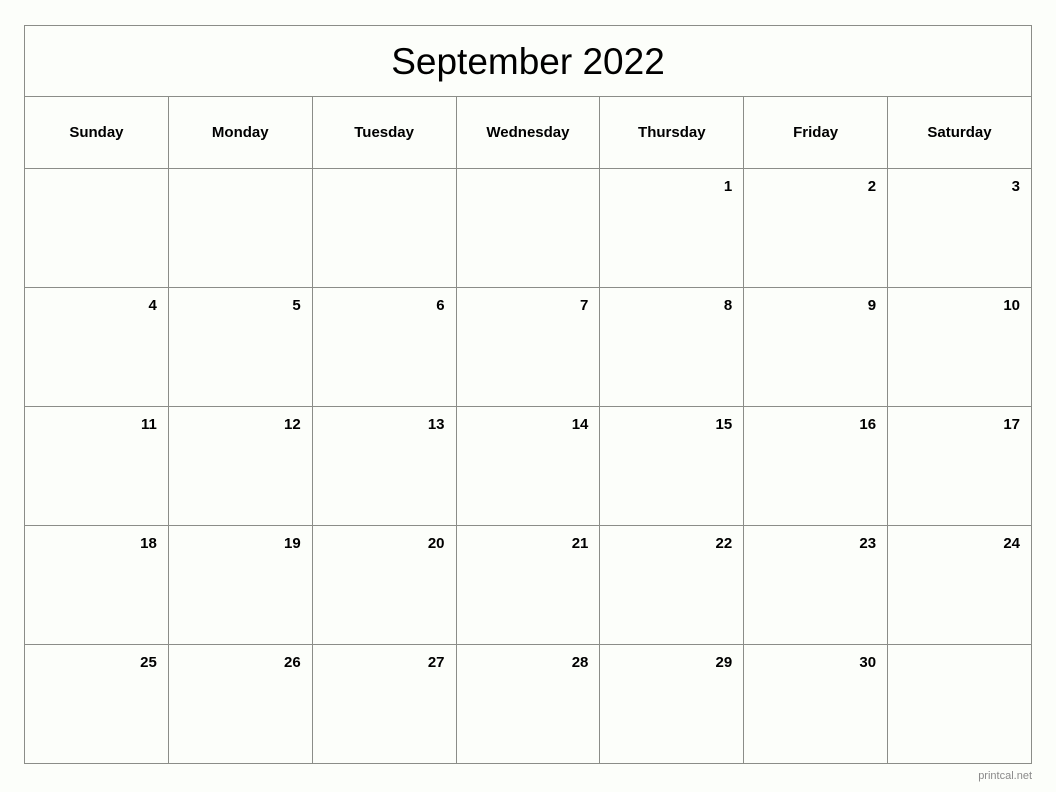 The image size is (1056, 792). I want to click on calendar-title-cell: September 2022, so click(528, 61).